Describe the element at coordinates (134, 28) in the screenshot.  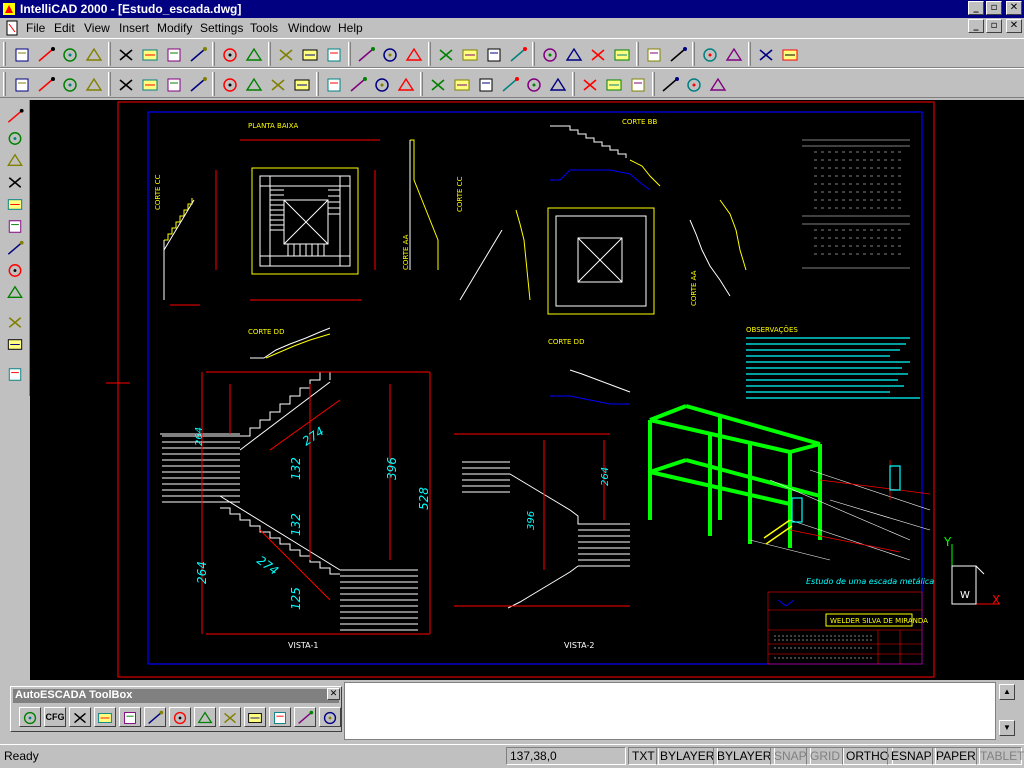
I see `menu-insert: Insert` at that location.